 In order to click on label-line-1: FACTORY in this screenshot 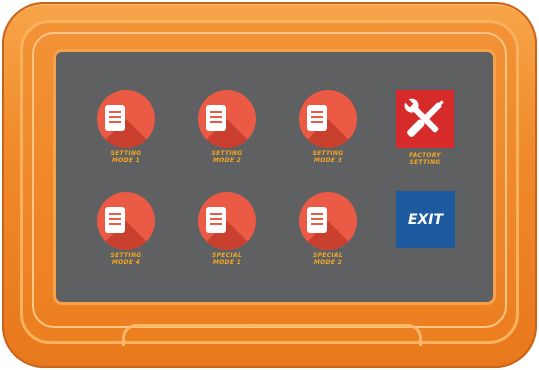, I will do `click(425, 155)`.